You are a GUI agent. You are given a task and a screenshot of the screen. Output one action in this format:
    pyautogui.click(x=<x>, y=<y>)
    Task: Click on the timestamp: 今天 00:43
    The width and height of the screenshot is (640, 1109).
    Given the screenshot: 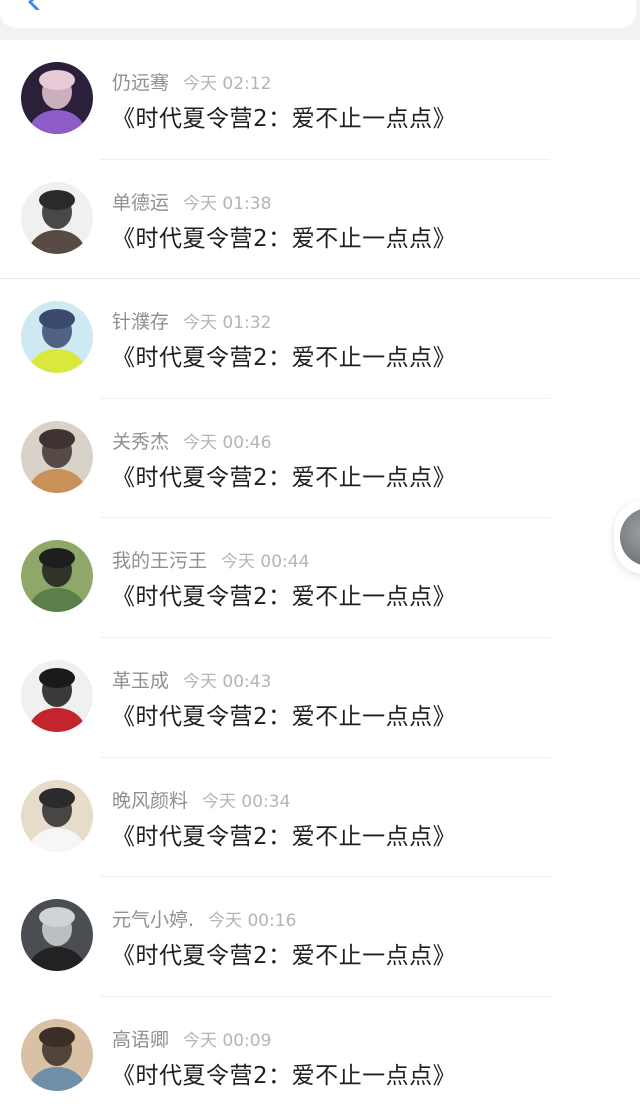 What is the action you would take?
    pyautogui.click(x=227, y=681)
    